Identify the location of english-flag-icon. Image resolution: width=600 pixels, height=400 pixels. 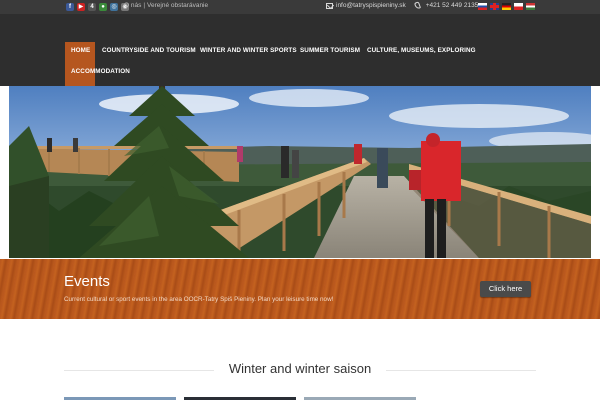
(494, 6).